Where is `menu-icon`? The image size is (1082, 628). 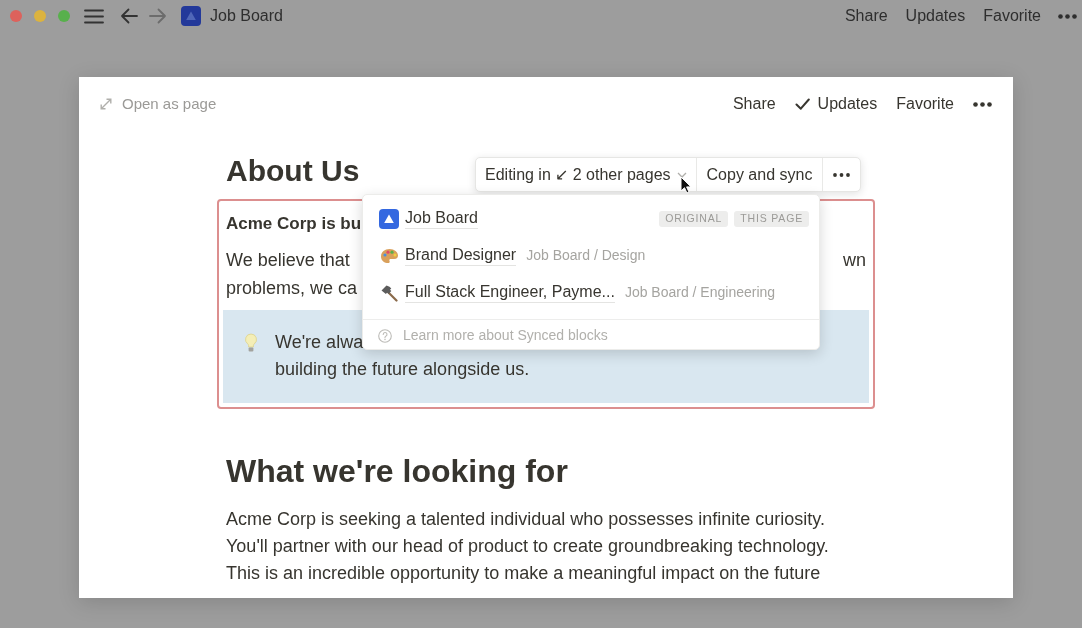 menu-icon is located at coordinates (94, 16).